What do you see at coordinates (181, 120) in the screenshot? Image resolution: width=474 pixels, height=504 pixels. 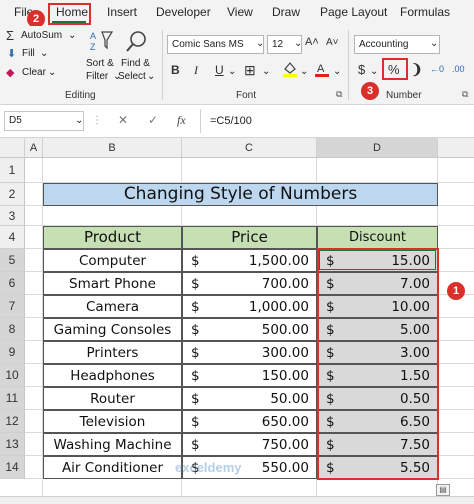 I see `insert-function-icon: fx` at bounding box center [181, 120].